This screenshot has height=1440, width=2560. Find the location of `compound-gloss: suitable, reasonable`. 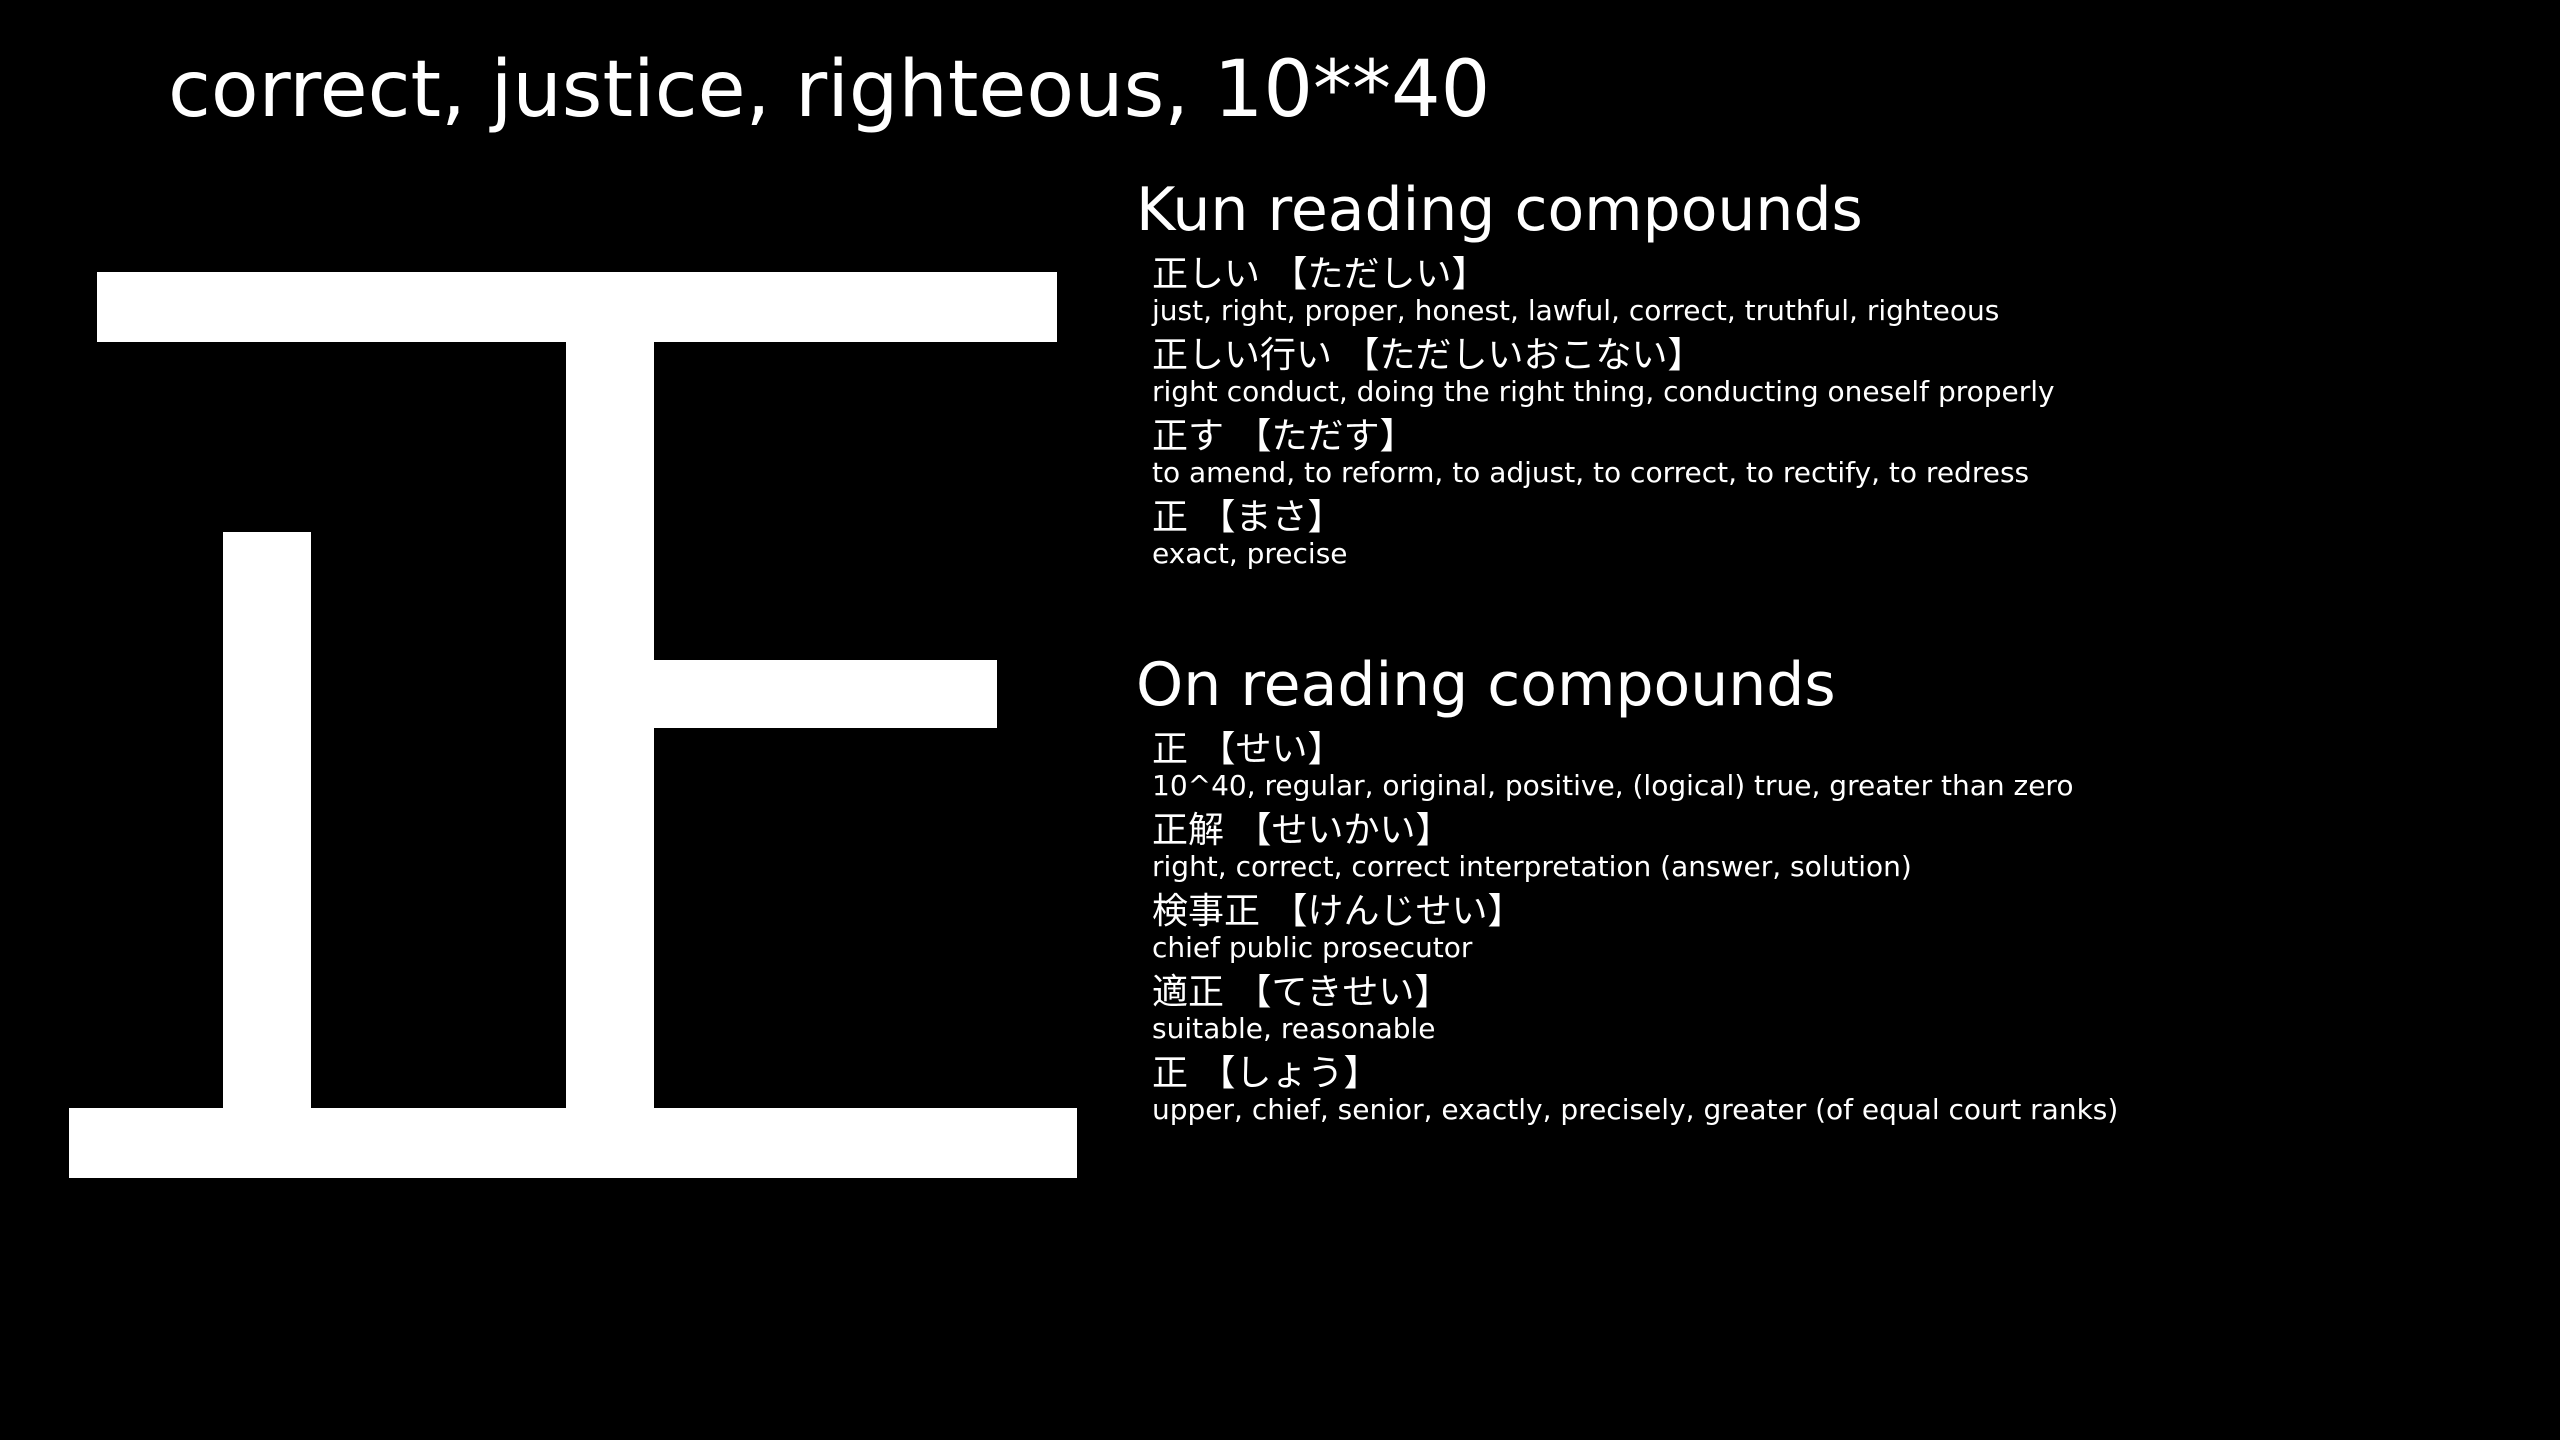

compound-gloss: suitable, reasonable is located at coordinates (1294, 1028).